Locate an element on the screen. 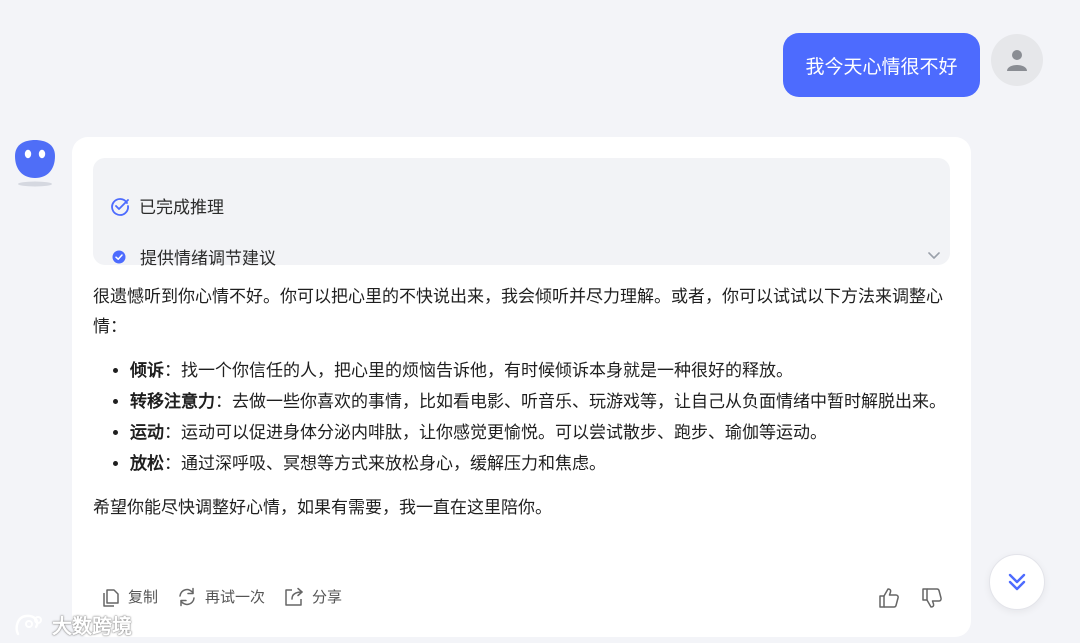  check-circle-icon is located at coordinates (120, 206).